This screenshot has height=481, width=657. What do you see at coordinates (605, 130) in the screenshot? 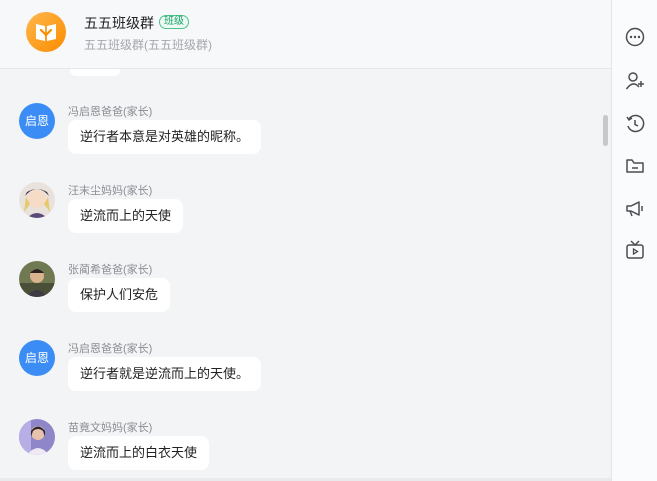
I see `message-scrollbar` at bounding box center [605, 130].